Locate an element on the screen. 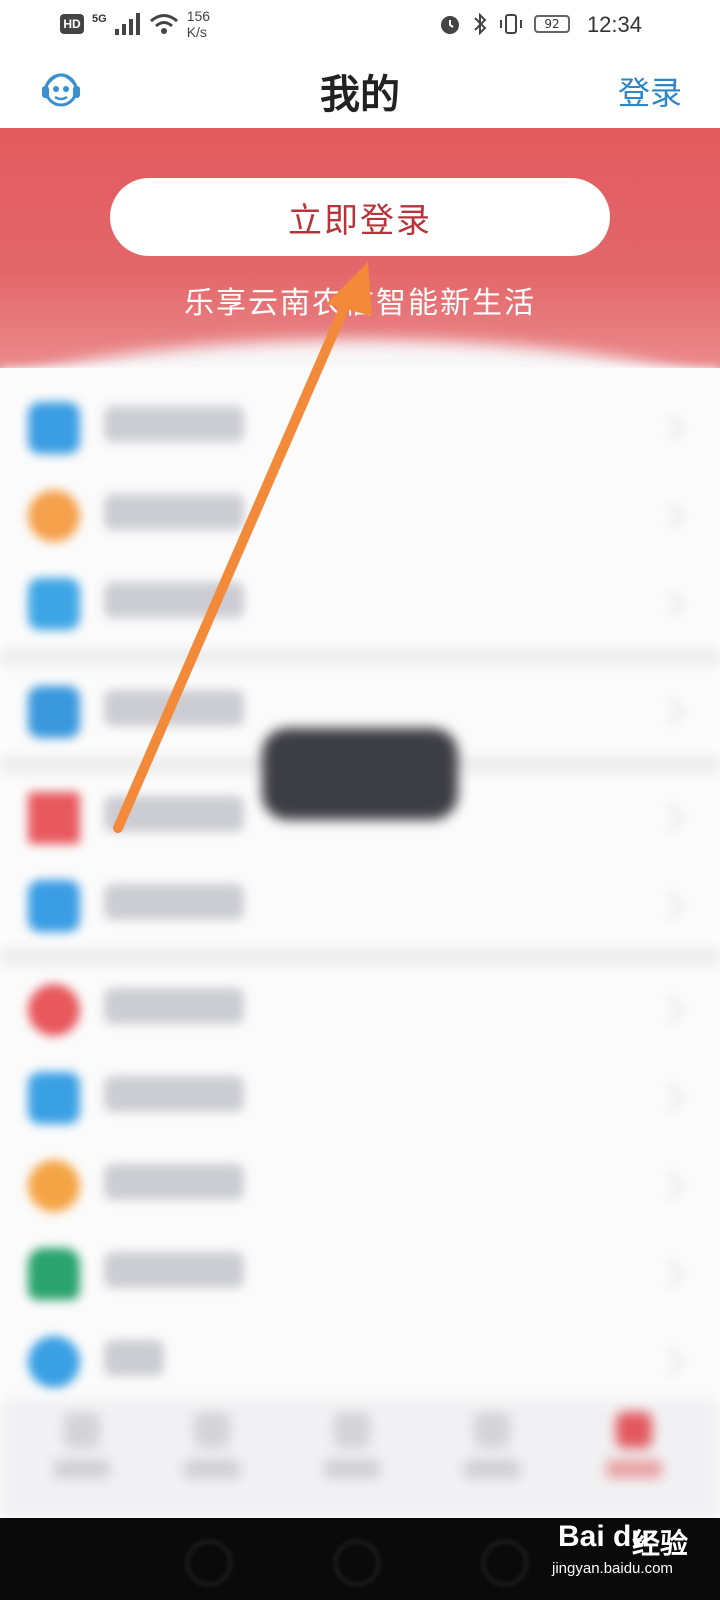 Image resolution: width=720 pixels, height=1600 pixels. status-left: HD 5G 156 K/s is located at coordinates (135, 24).